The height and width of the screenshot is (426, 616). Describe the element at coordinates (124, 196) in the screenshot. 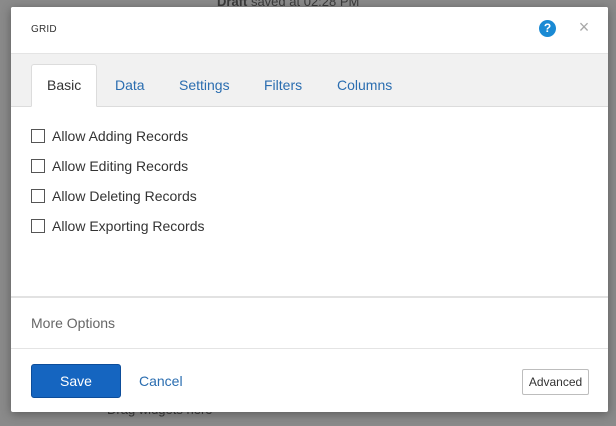

I see `allow-deleting-label: Allow Deleting Records` at that location.